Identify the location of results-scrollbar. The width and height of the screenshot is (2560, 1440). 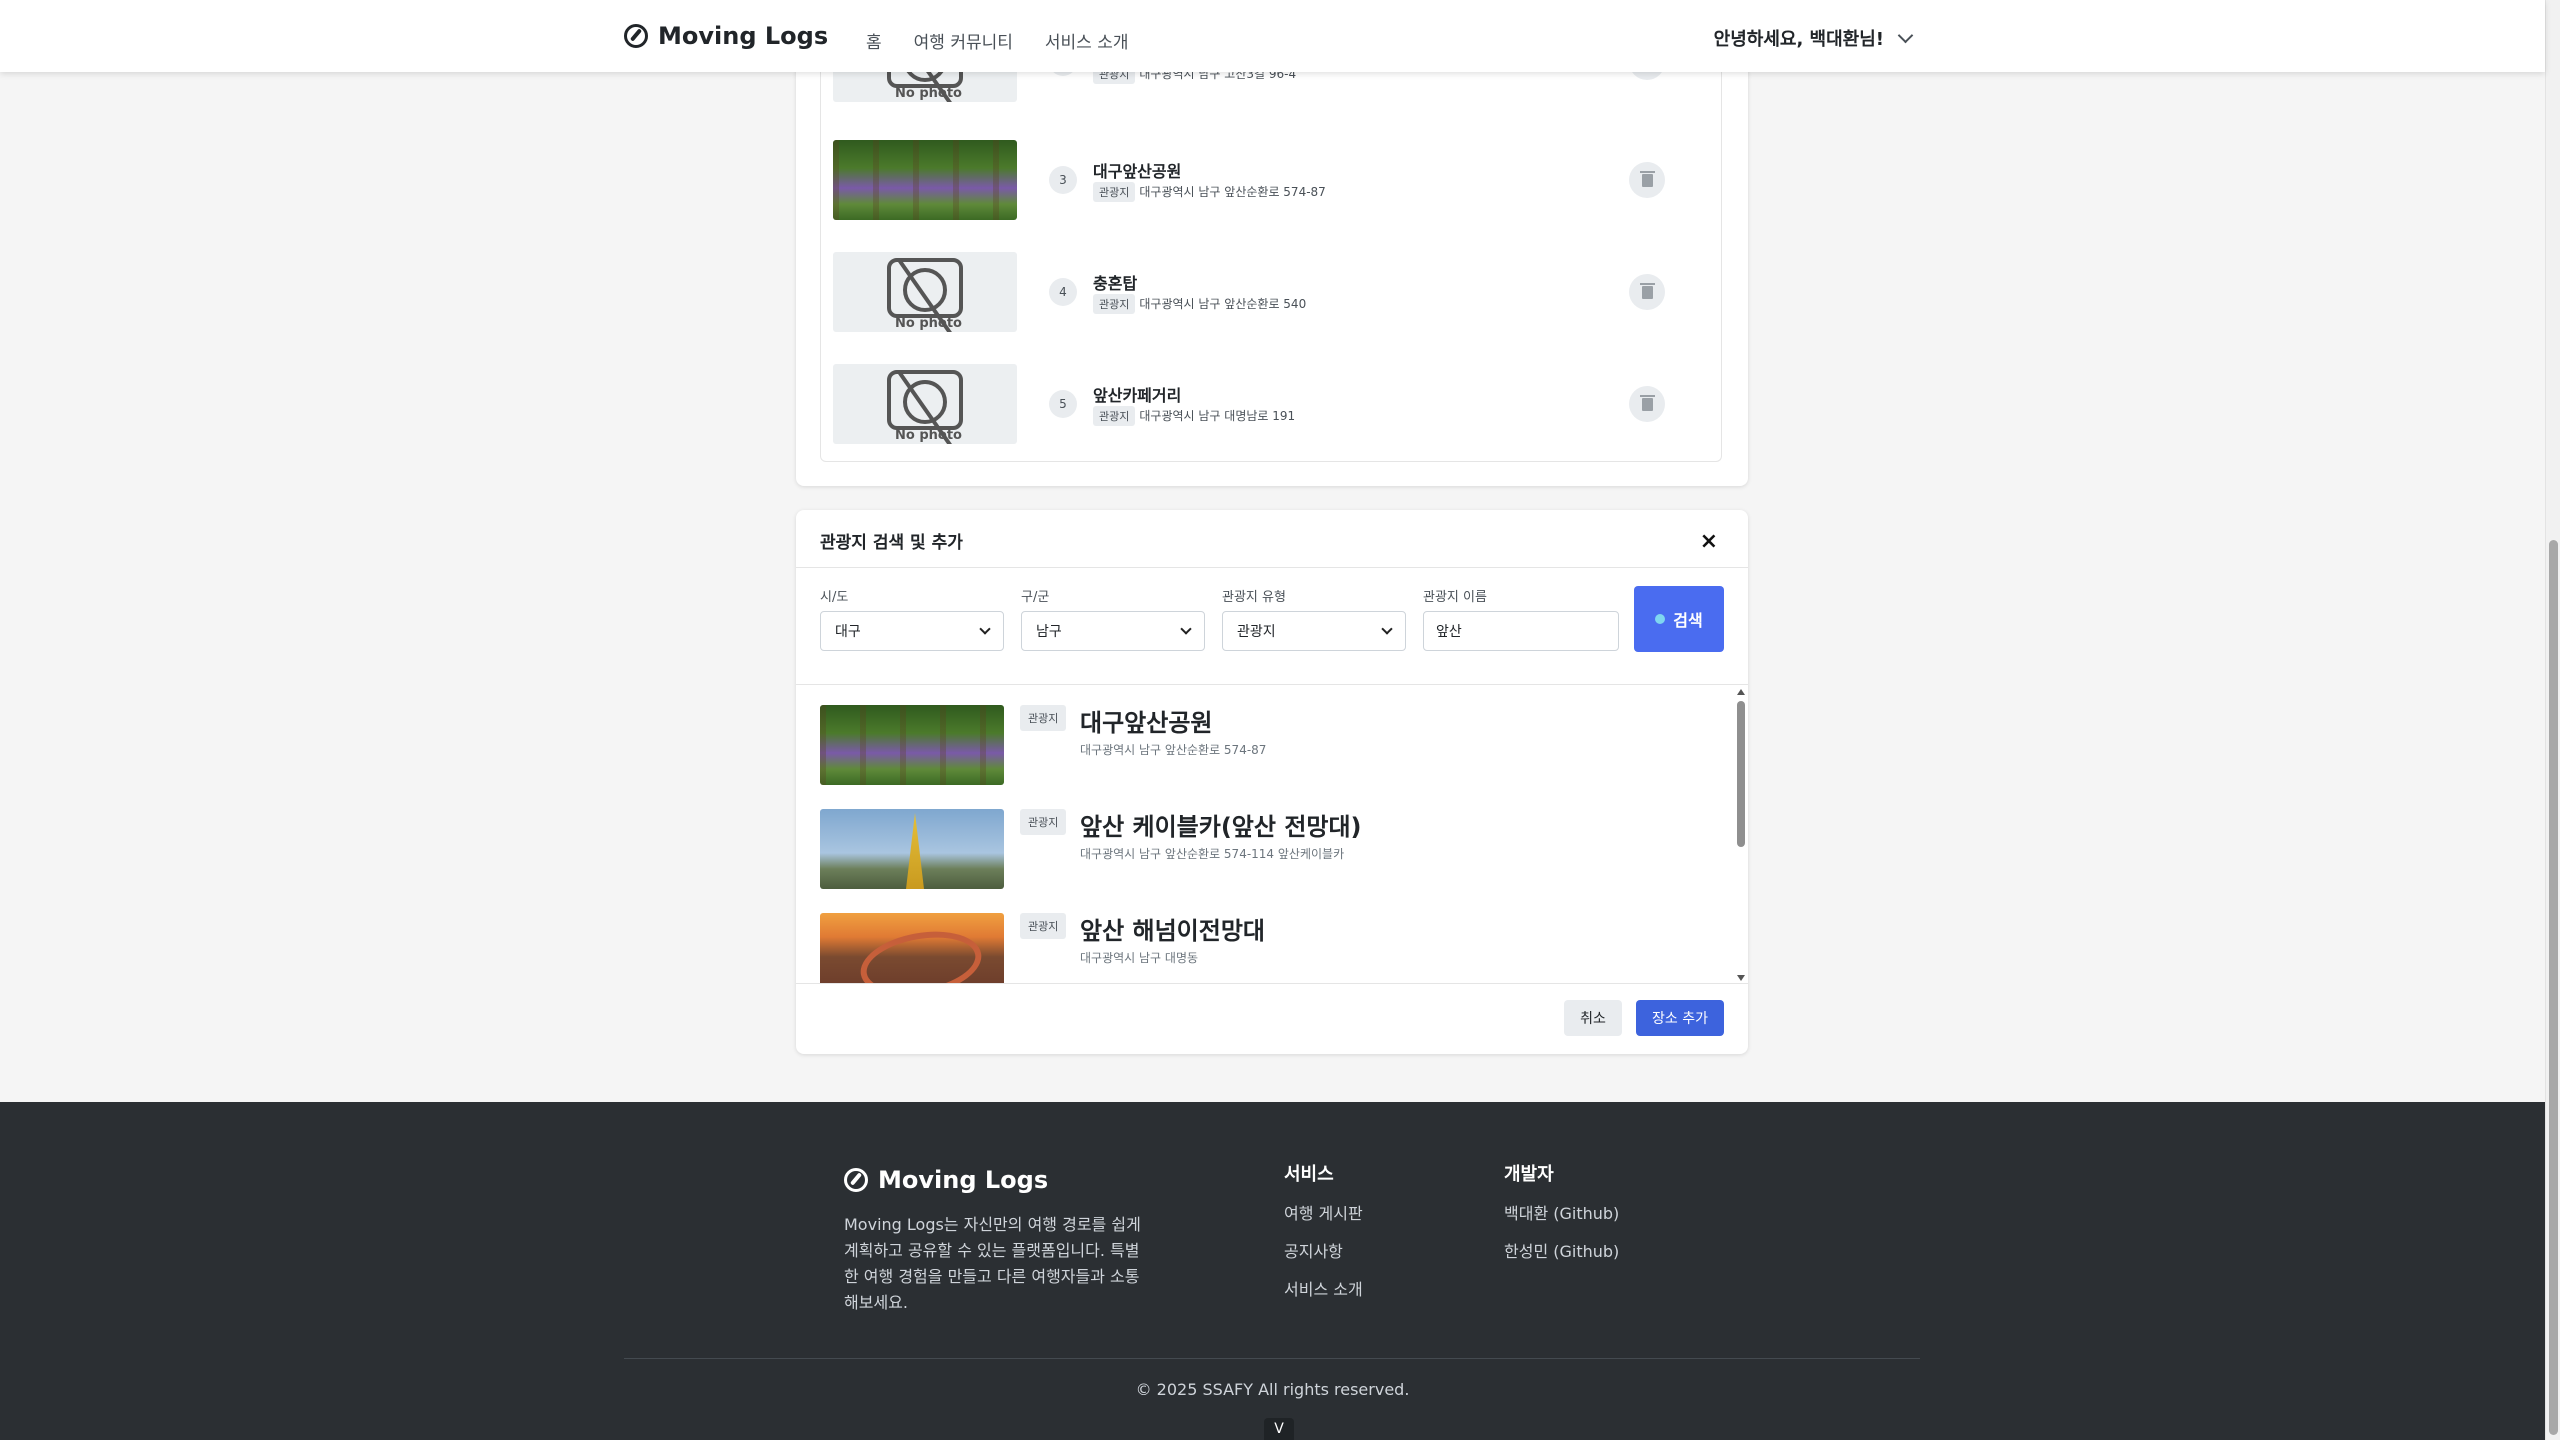
(1741, 834).